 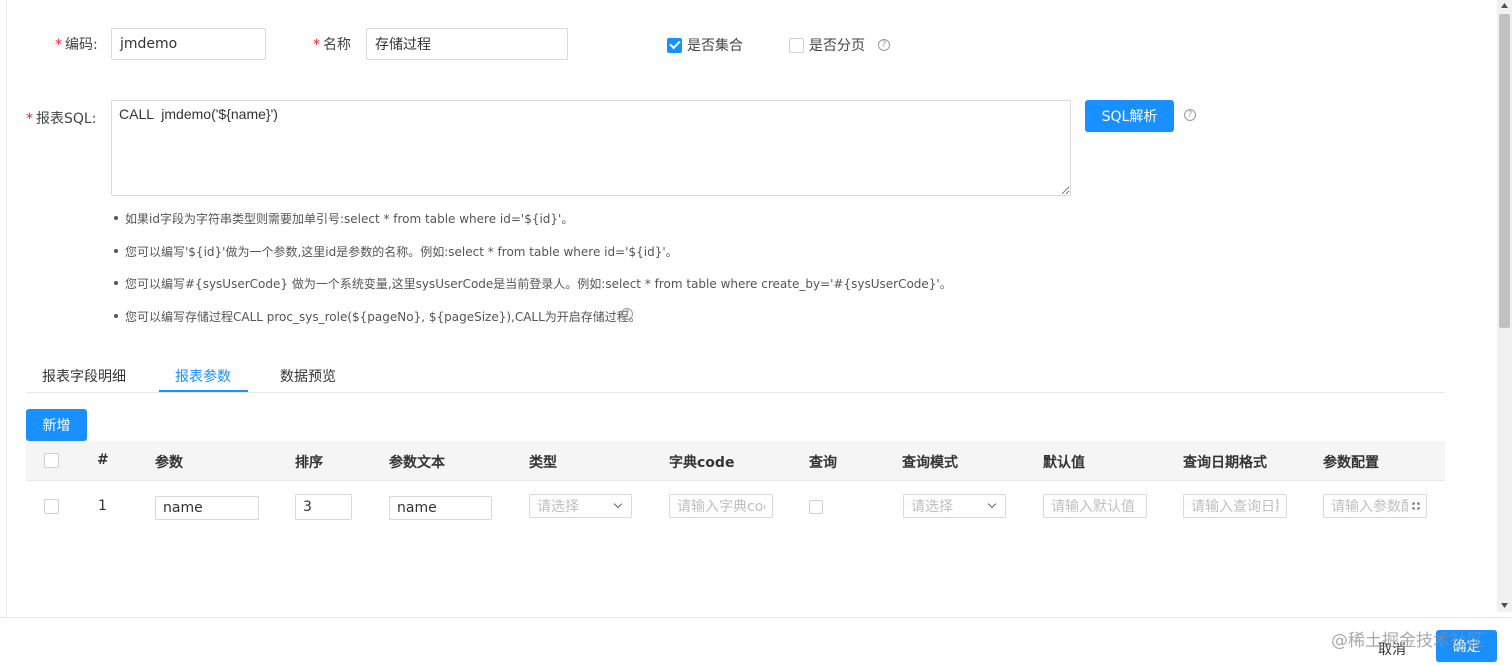 What do you see at coordinates (930, 463) in the screenshot?
I see `header-query-mode: 查询模式` at bounding box center [930, 463].